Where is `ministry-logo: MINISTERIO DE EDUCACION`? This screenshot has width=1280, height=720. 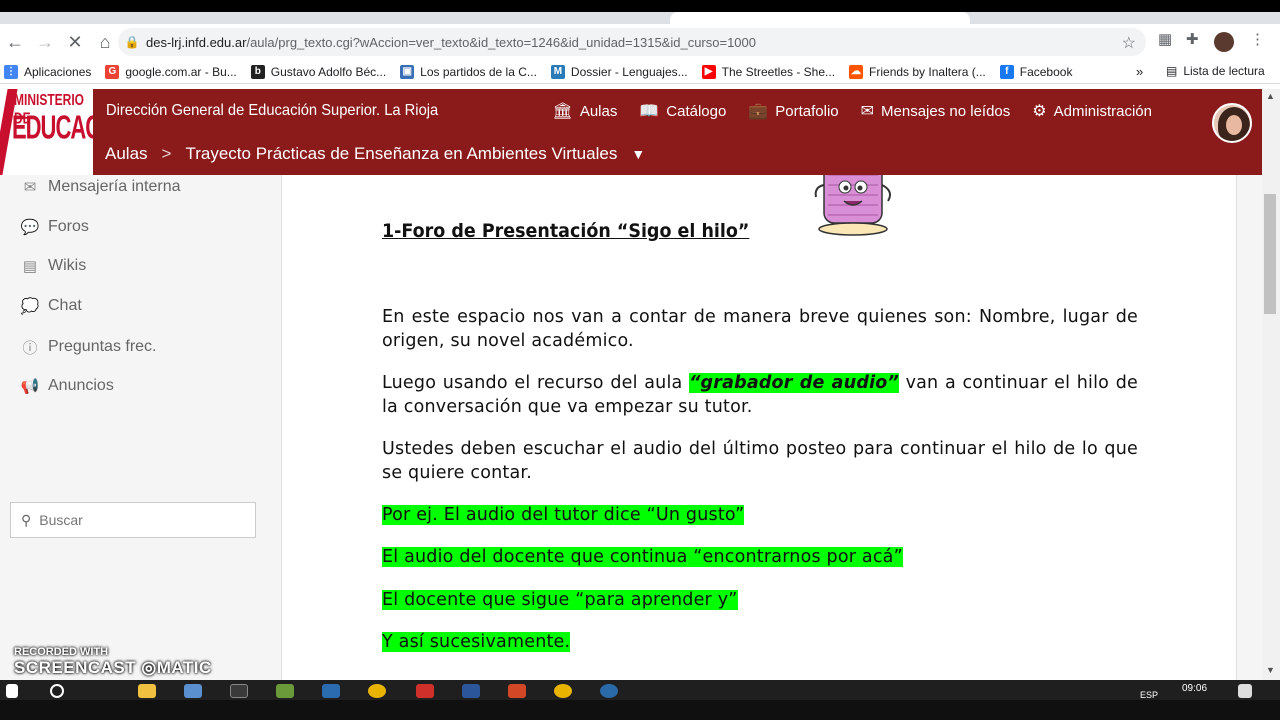 ministry-logo: MINISTERIO DE EDUCACION is located at coordinates (46, 132).